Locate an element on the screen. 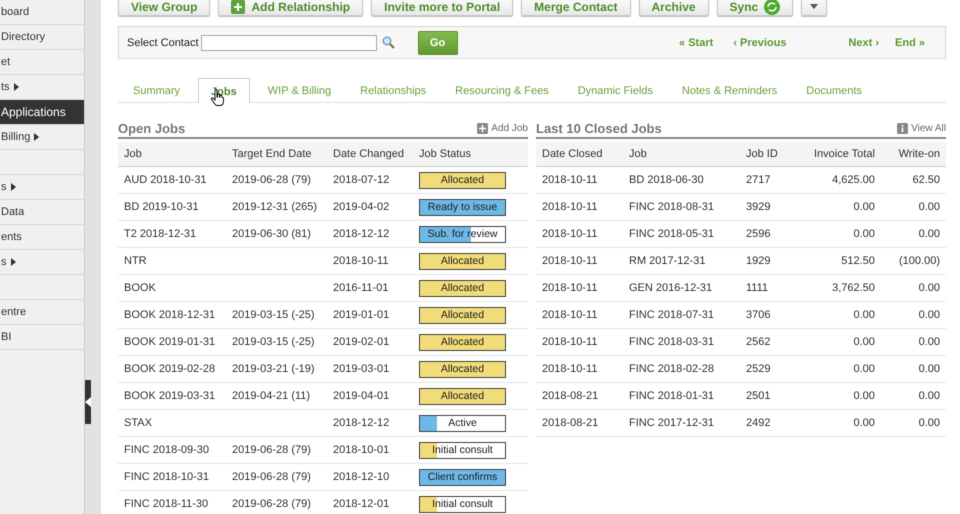 The image size is (960, 514). table-cell: T2 2018-12-31 is located at coordinates (160, 234).